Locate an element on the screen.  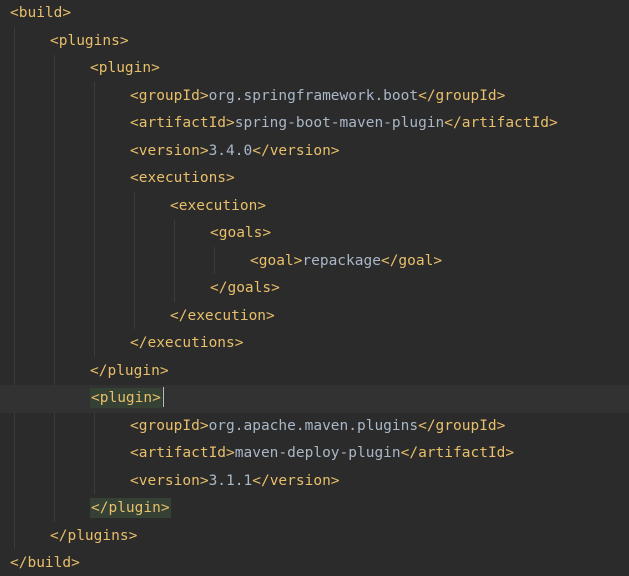
matched-xml-tag: </plugin> is located at coordinates (130, 508).